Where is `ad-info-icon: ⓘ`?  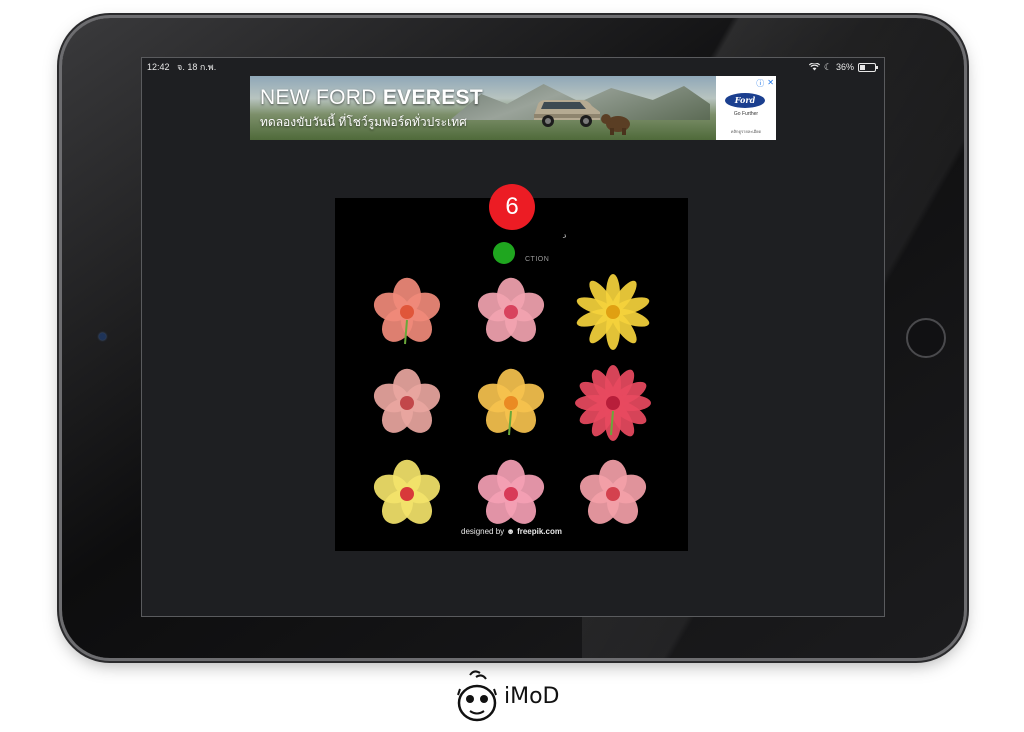 ad-info-icon: ⓘ is located at coordinates (760, 83).